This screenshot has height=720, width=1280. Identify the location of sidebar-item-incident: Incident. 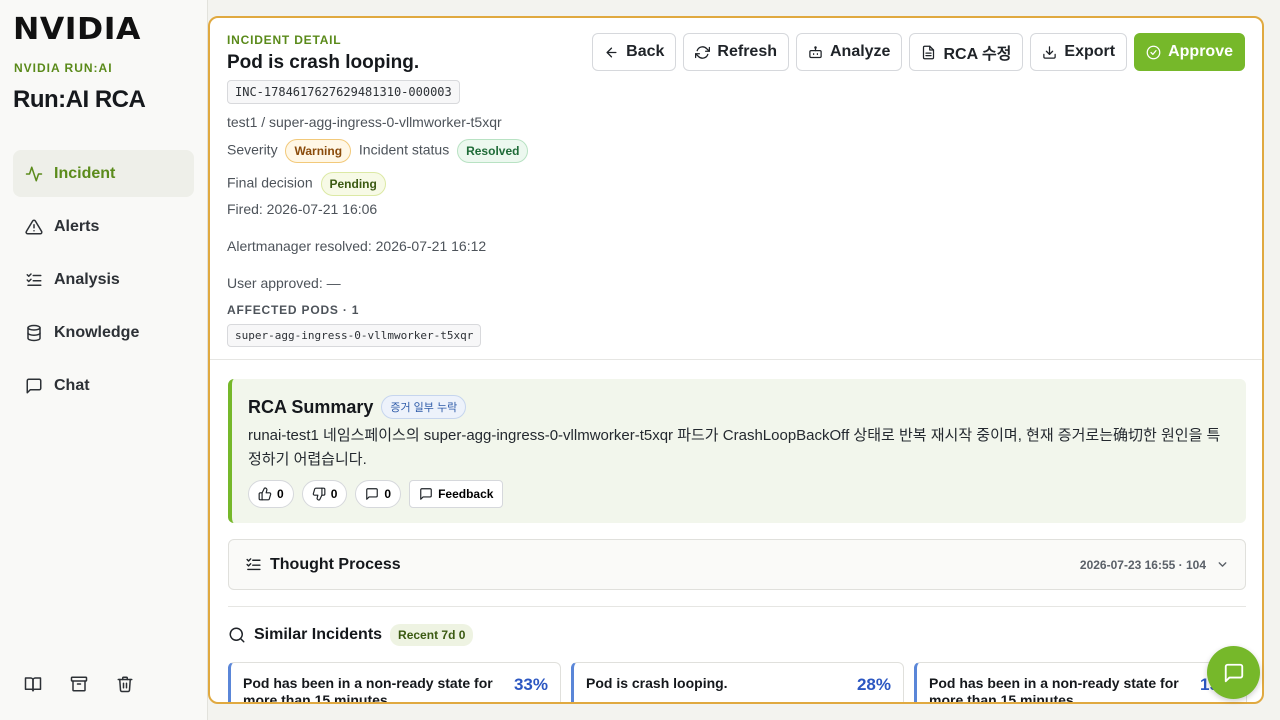
(103, 173).